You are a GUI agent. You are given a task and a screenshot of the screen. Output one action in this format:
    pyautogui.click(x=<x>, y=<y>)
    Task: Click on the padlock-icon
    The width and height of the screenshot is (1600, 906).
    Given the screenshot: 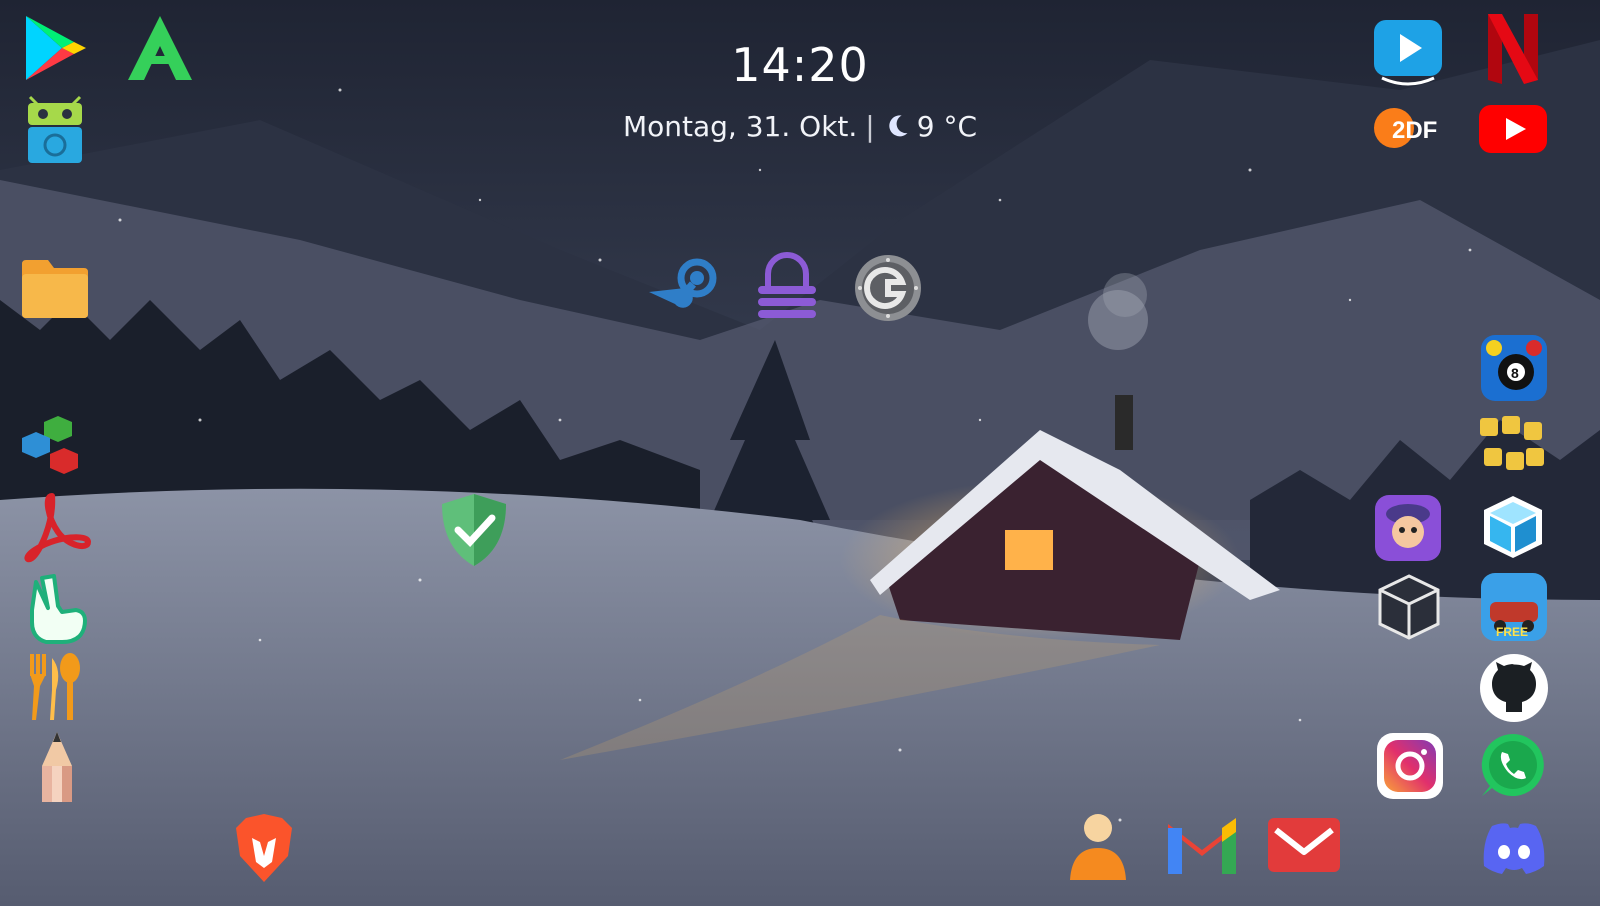 What is the action you would take?
    pyautogui.click(x=787, y=289)
    